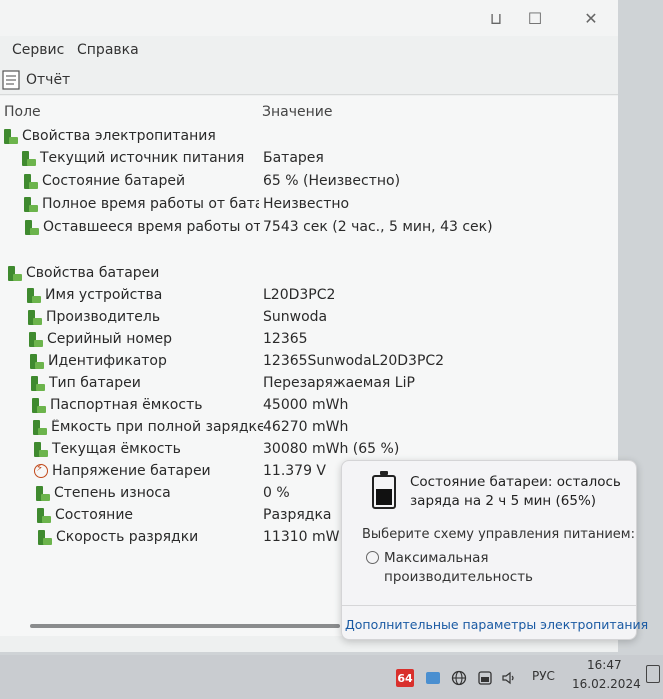  Describe the element at coordinates (293, 158) in the screenshot. I see `value-cell: Батарея` at that location.